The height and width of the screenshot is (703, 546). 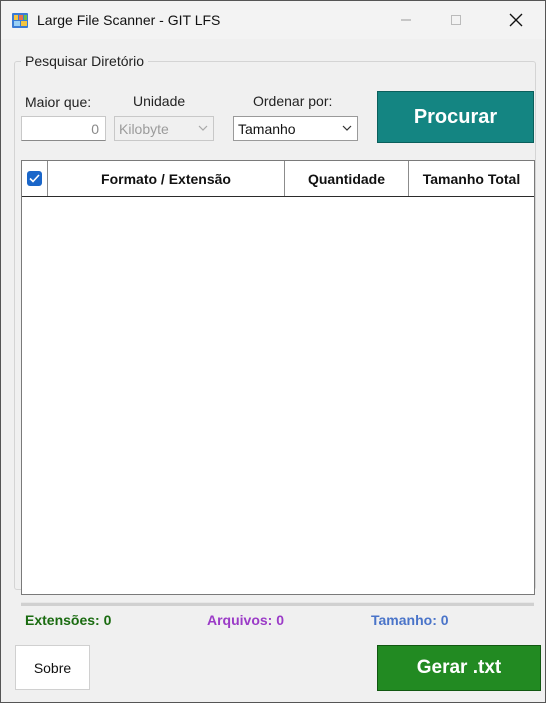 I want to click on search-button: Procurar, so click(x=455, y=117).